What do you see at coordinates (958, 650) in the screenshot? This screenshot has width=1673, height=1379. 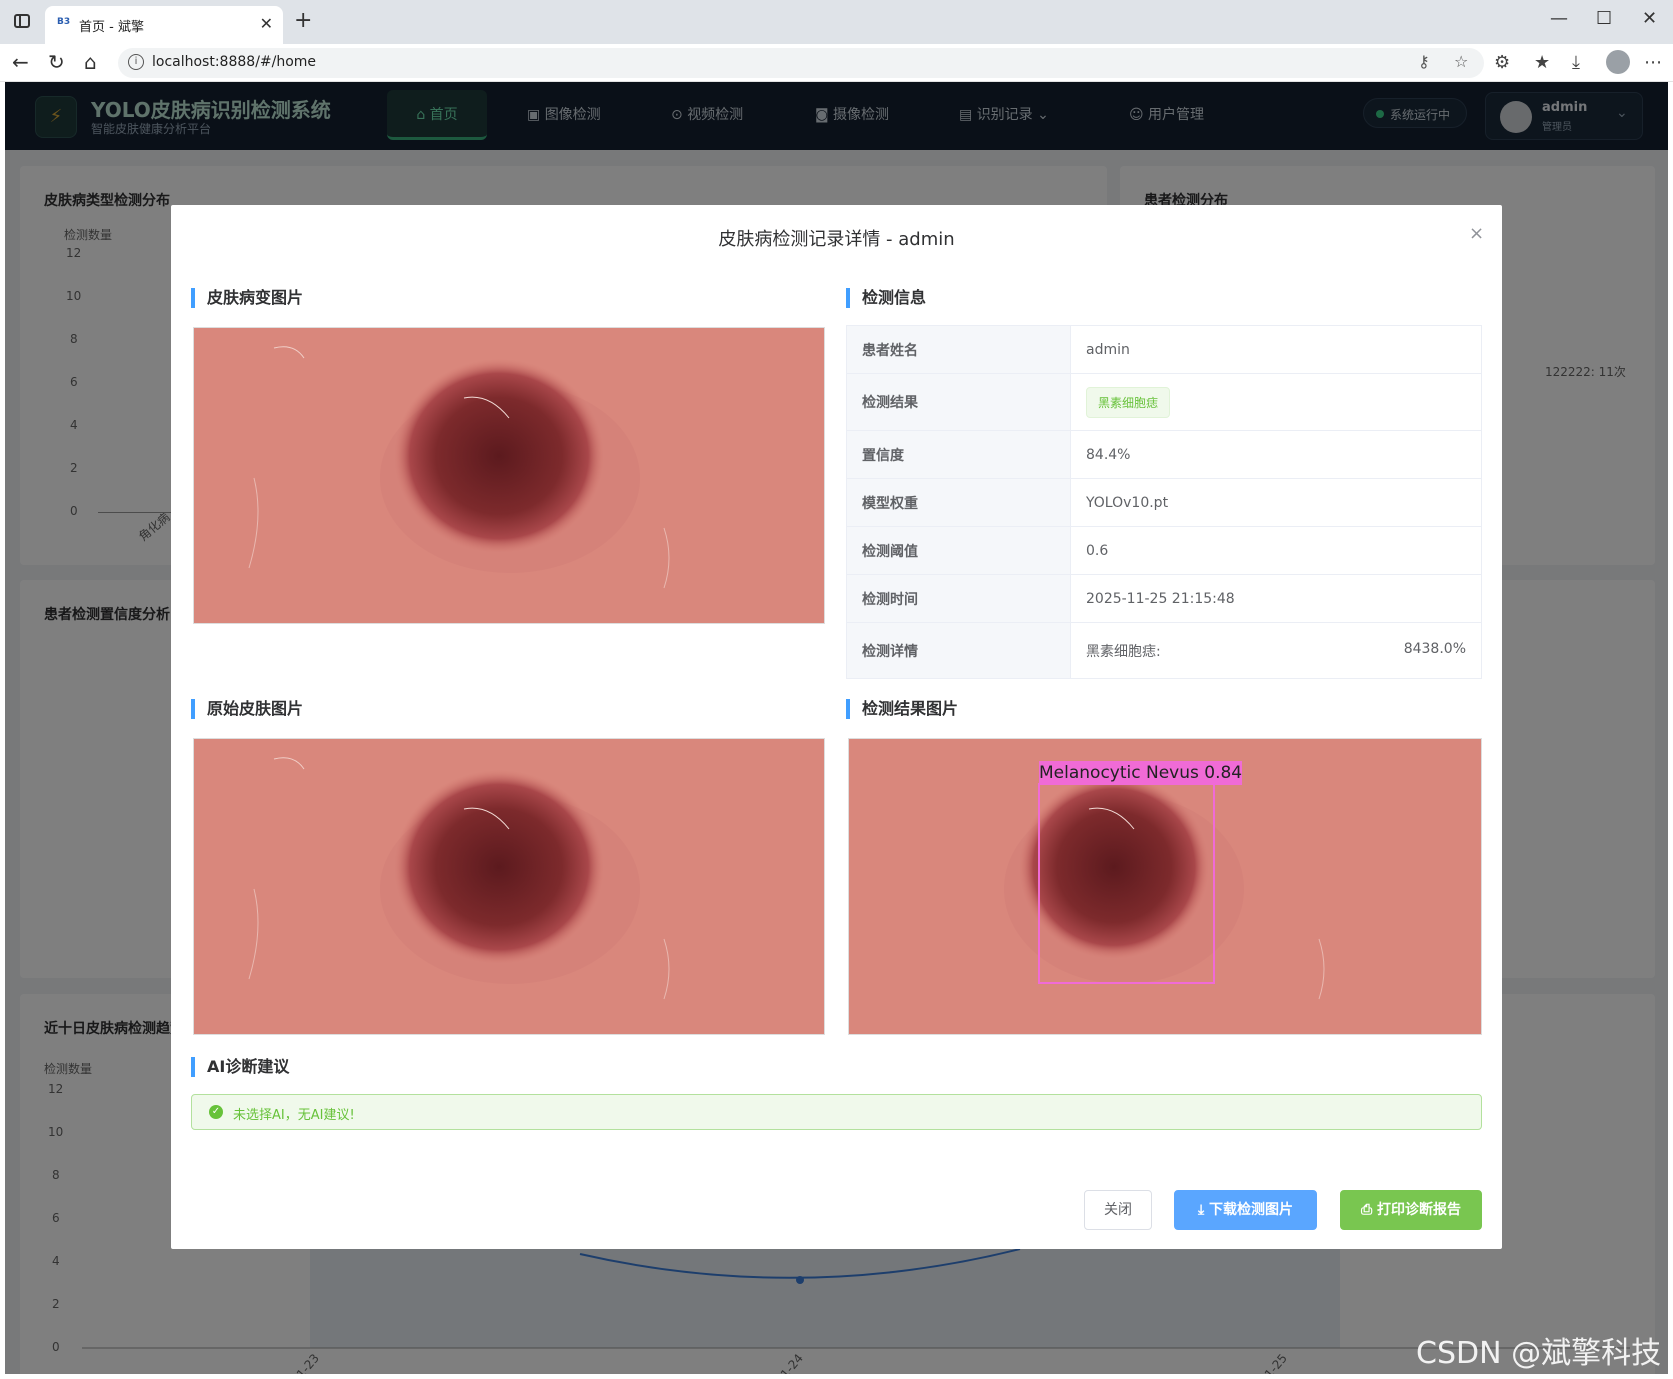 I see `detail-label: 检测详情` at bounding box center [958, 650].